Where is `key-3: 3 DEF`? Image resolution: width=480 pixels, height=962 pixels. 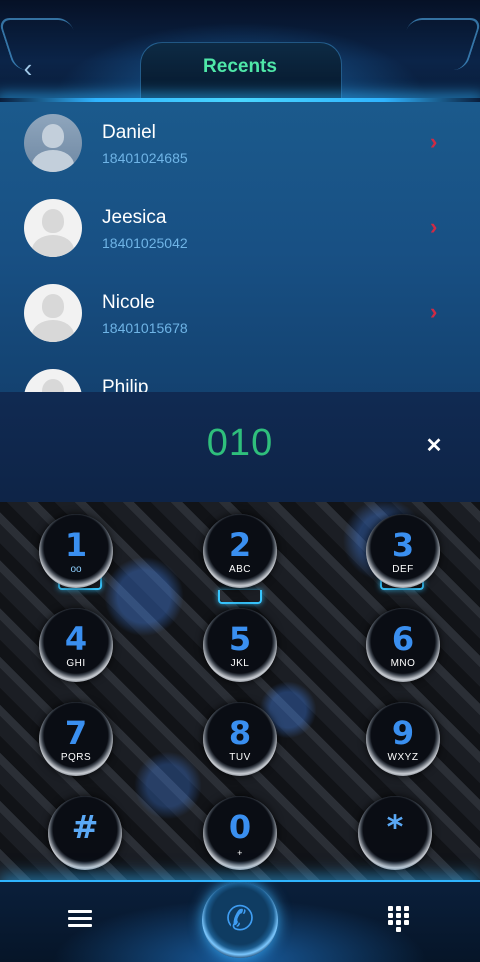 key-3: 3 DEF is located at coordinates (403, 551).